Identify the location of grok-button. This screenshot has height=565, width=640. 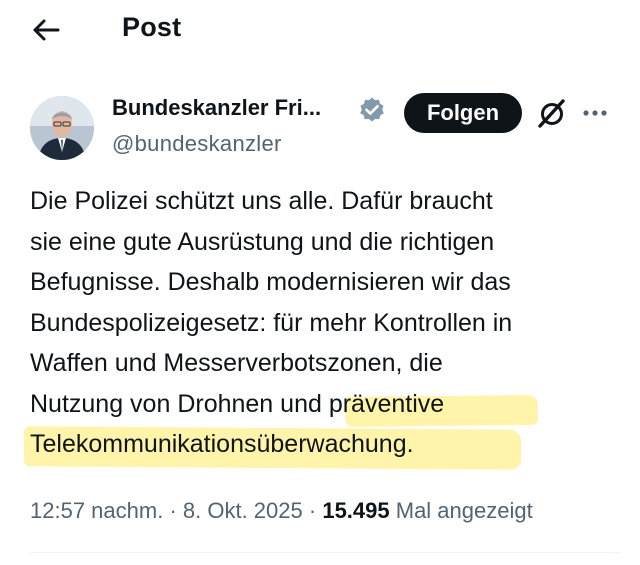
(552, 114).